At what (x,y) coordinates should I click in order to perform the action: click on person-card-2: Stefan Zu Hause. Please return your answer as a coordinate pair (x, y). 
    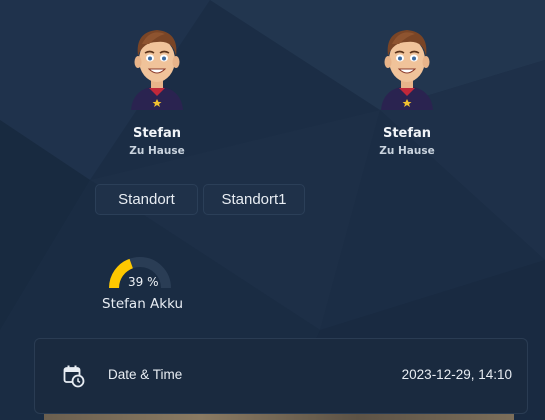
    Looking at the image, I should click on (407, 89).